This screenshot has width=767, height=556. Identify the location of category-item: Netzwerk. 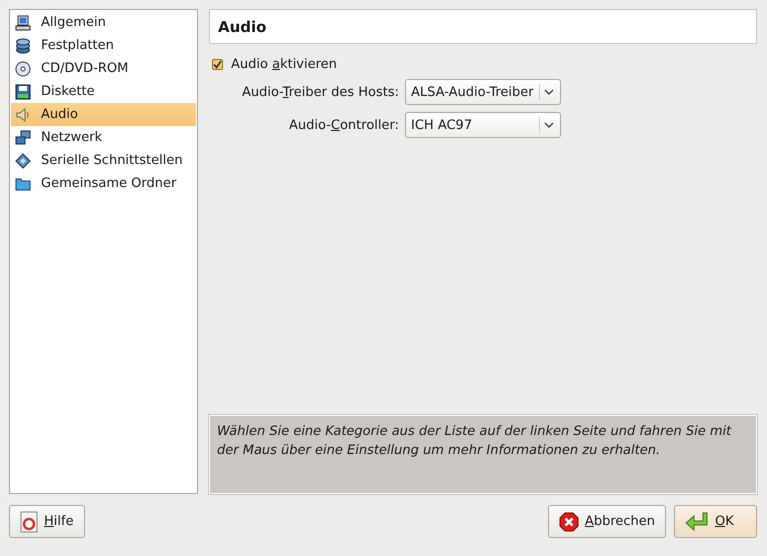
(103, 137).